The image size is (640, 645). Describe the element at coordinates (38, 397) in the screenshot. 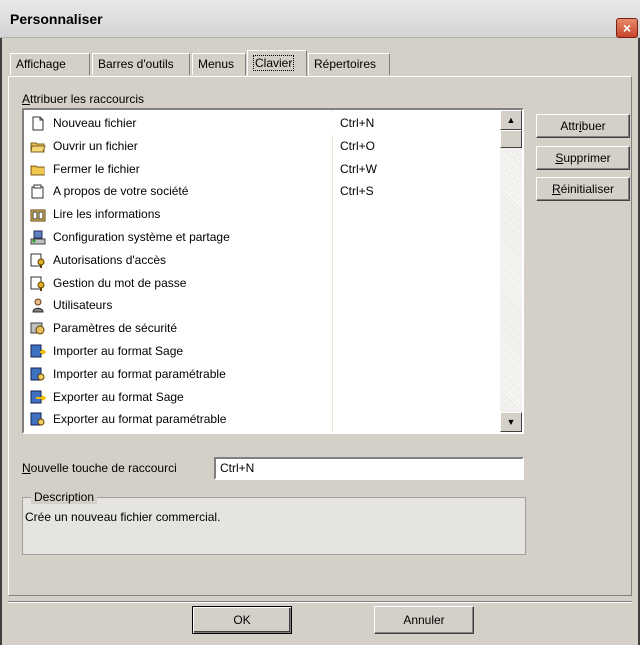

I see `export-icon` at that location.